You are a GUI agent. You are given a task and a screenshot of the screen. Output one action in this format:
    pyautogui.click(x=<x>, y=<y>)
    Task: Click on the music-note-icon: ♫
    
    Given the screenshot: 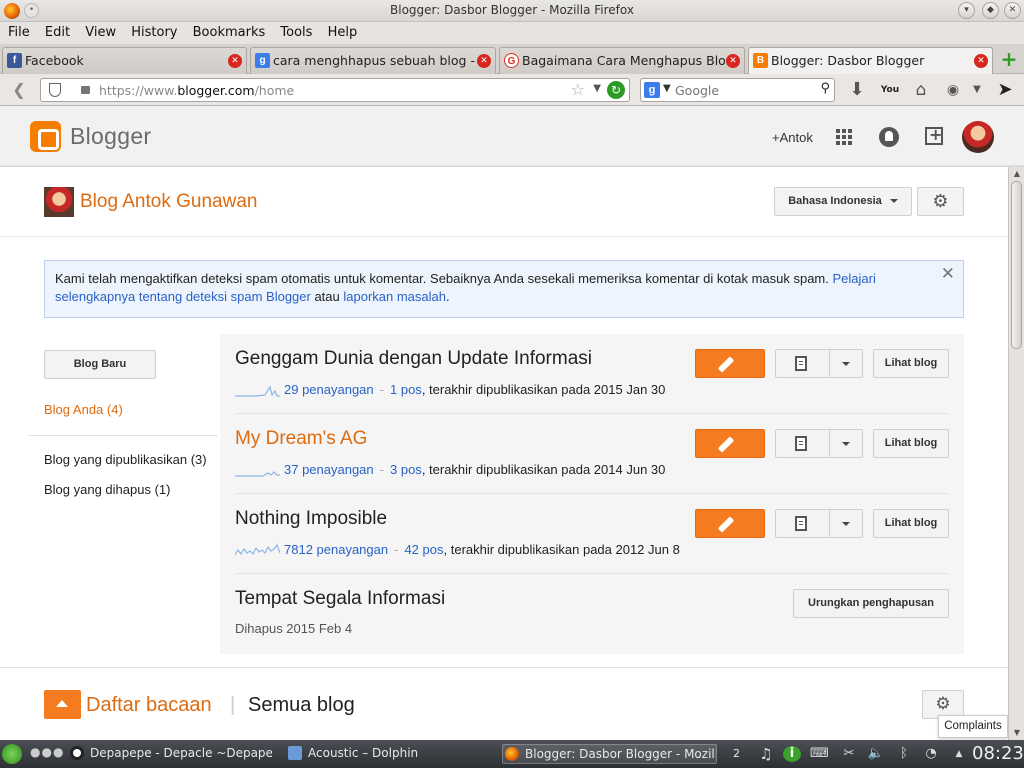 What is the action you would take?
    pyautogui.click(x=766, y=754)
    